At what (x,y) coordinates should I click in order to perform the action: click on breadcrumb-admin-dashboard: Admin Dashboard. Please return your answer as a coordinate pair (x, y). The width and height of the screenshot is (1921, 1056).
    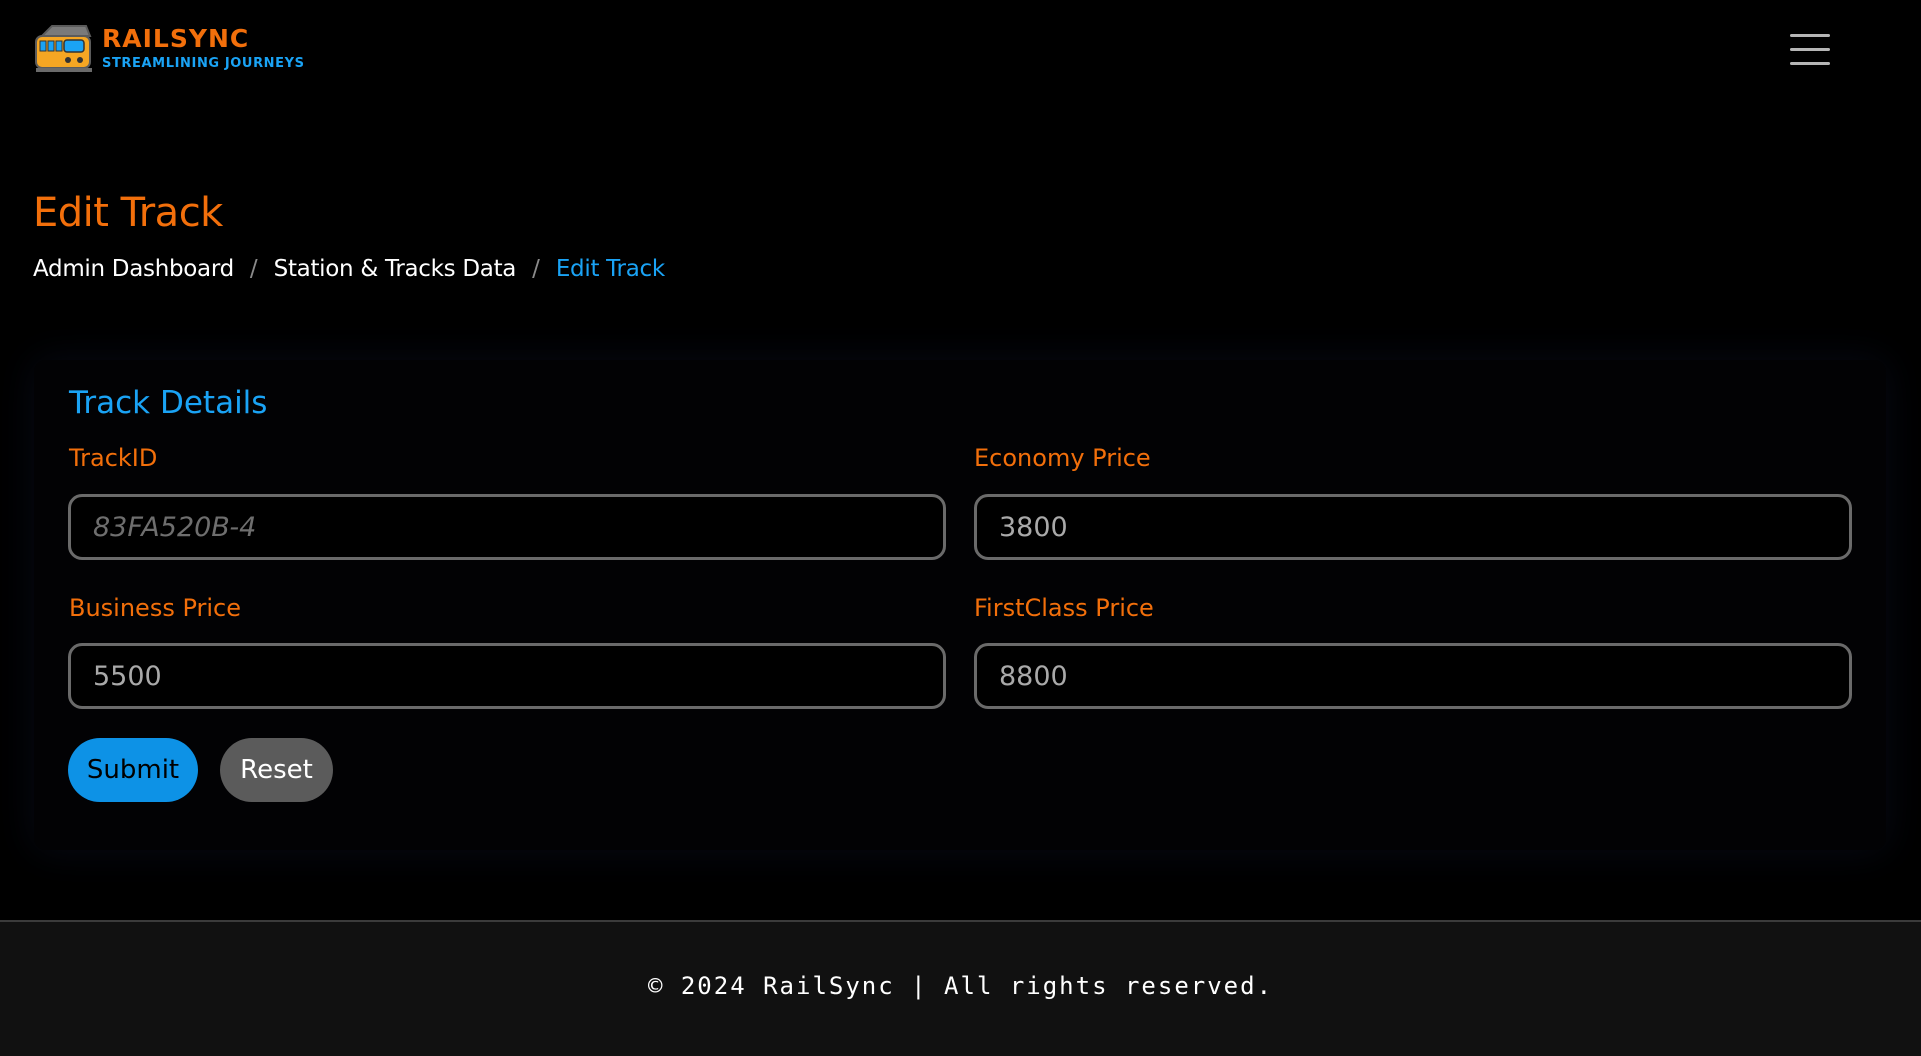
    Looking at the image, I should click on (133, 269).